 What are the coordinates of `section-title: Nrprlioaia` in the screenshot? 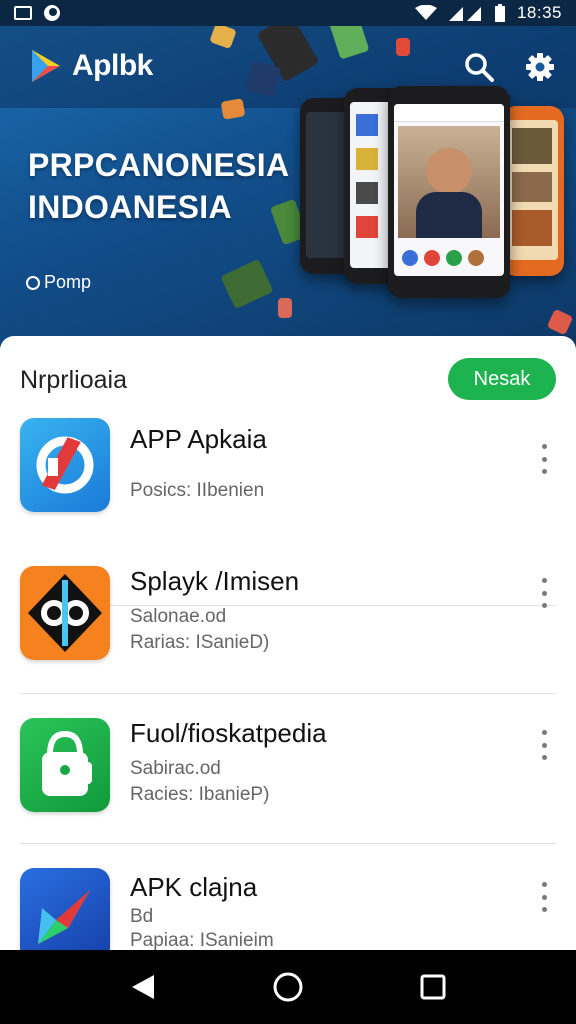 It's located at (73, 380).